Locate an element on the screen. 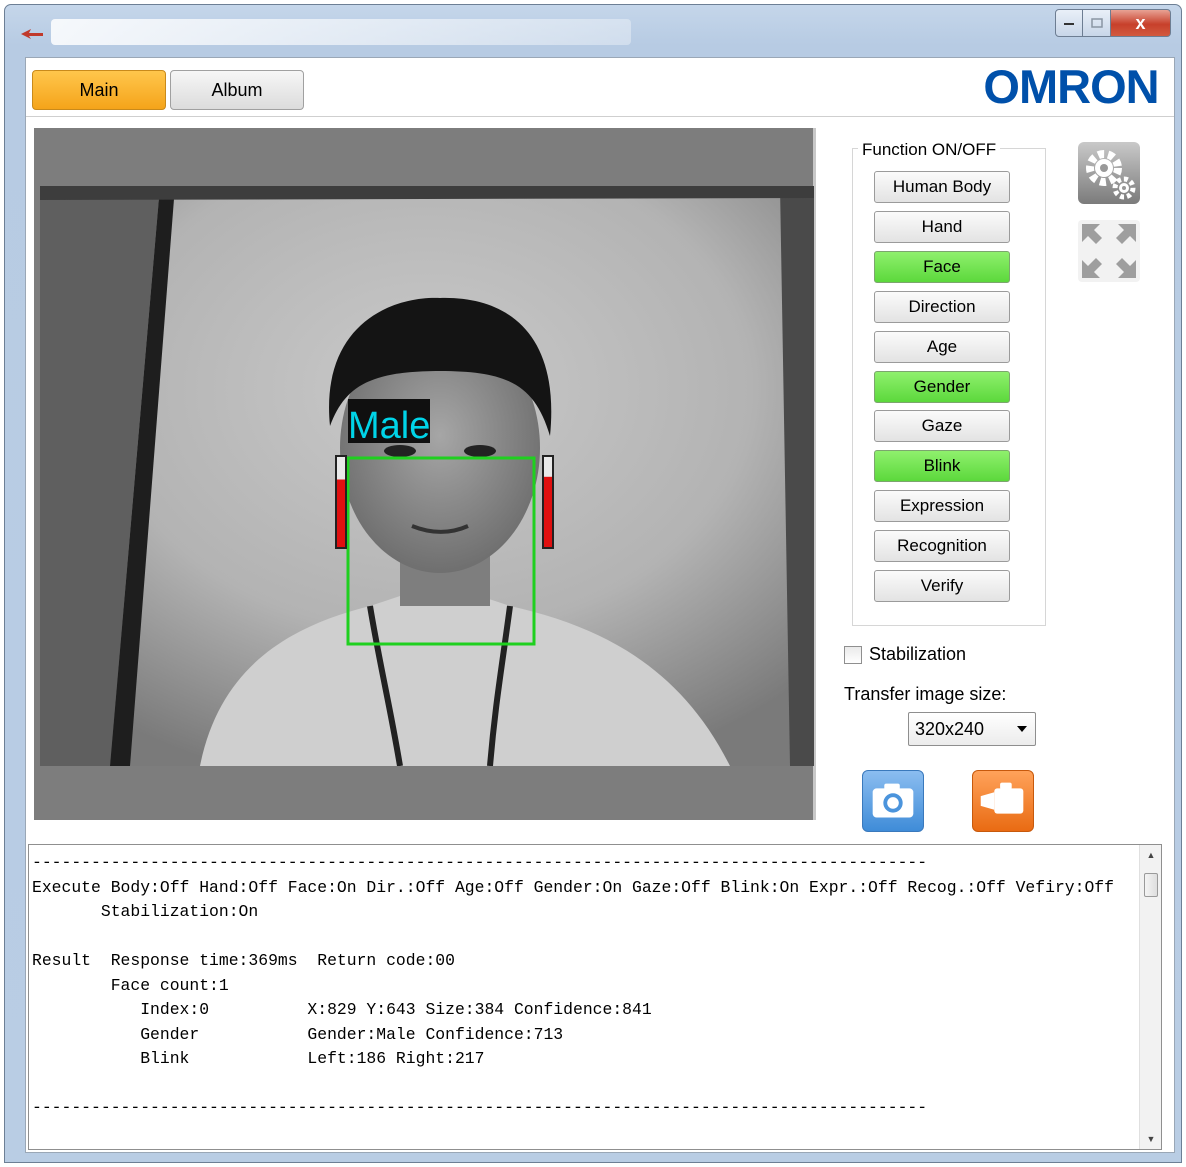 The width and height of the screenshot is (1186, 1167). tab-album-label: Album is located at coordinates (237, 89).